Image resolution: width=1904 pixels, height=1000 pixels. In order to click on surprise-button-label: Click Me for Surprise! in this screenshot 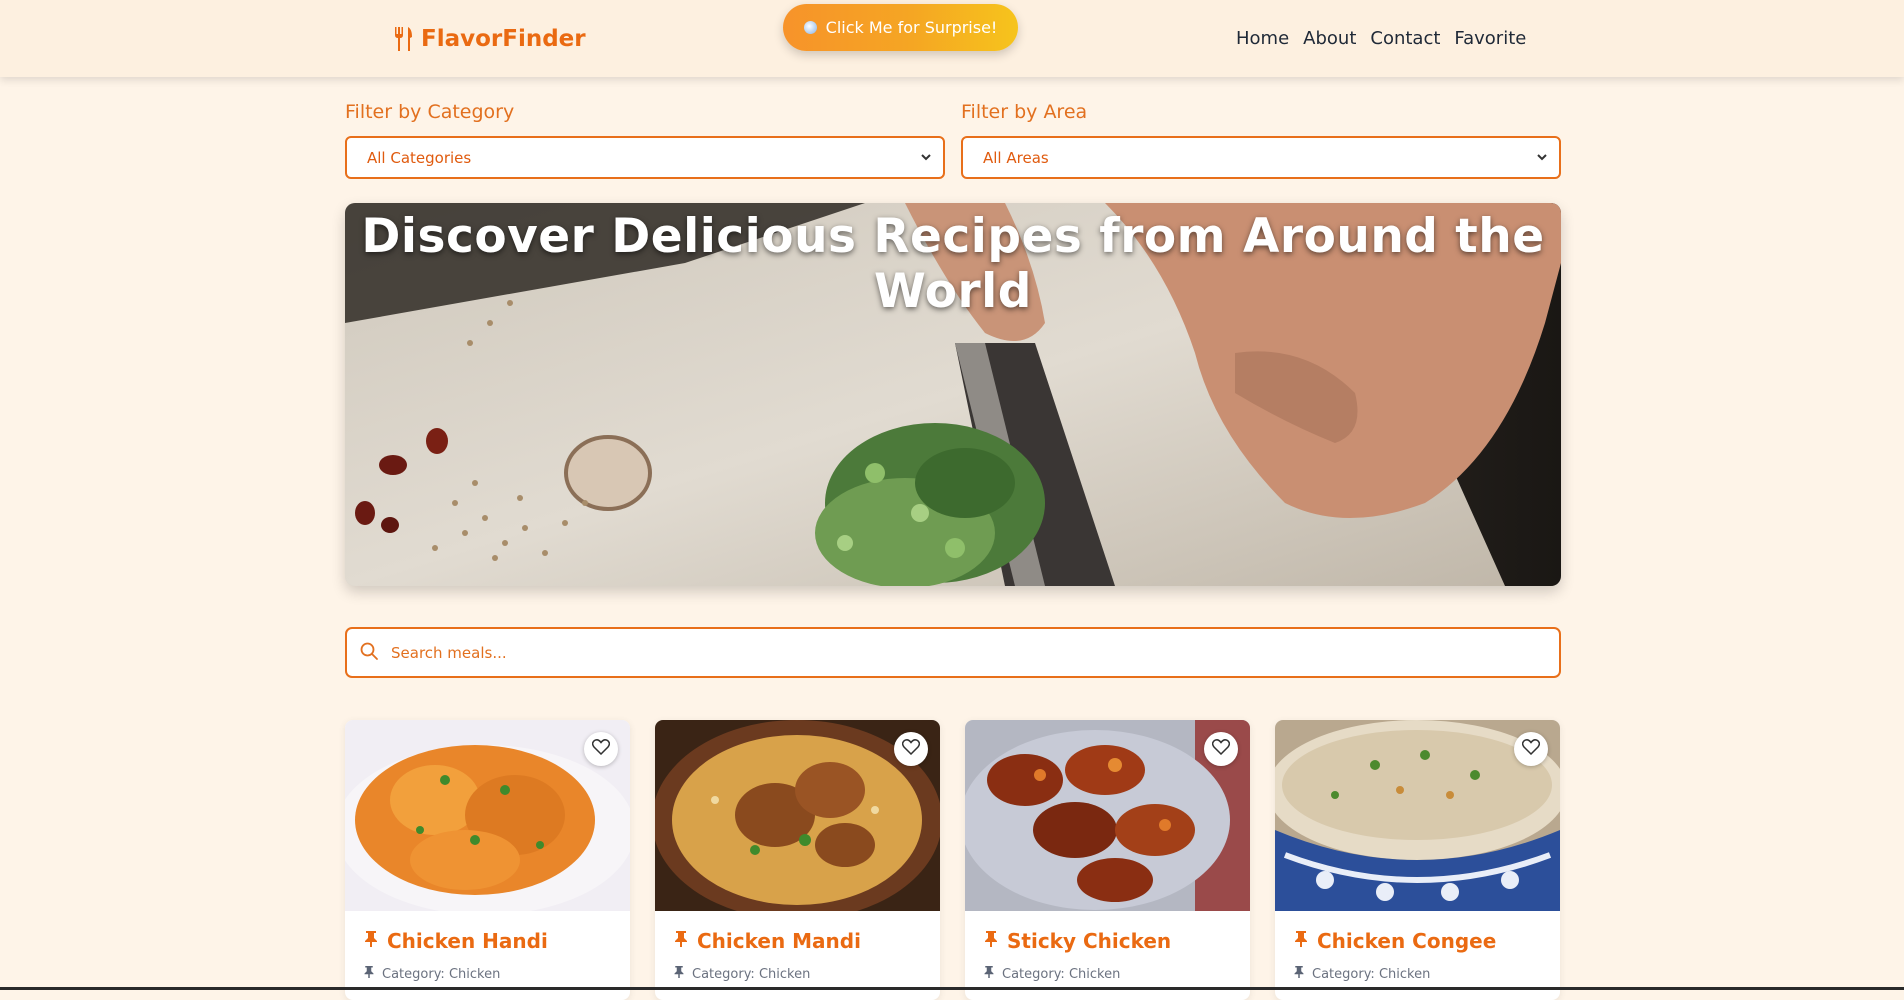, I will do `click(911, 27)`.